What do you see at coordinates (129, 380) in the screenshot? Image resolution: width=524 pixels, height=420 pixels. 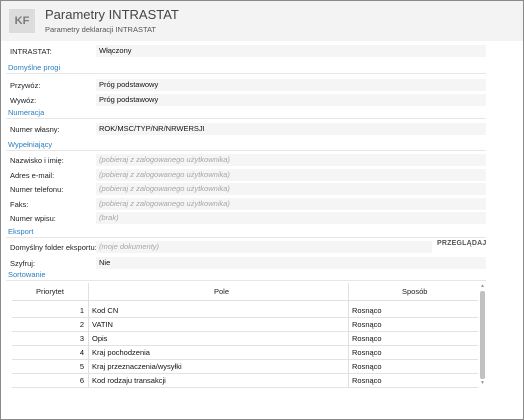 I see `row-field: Kod rodzaju transakcji` at bounding box center [129, 380].